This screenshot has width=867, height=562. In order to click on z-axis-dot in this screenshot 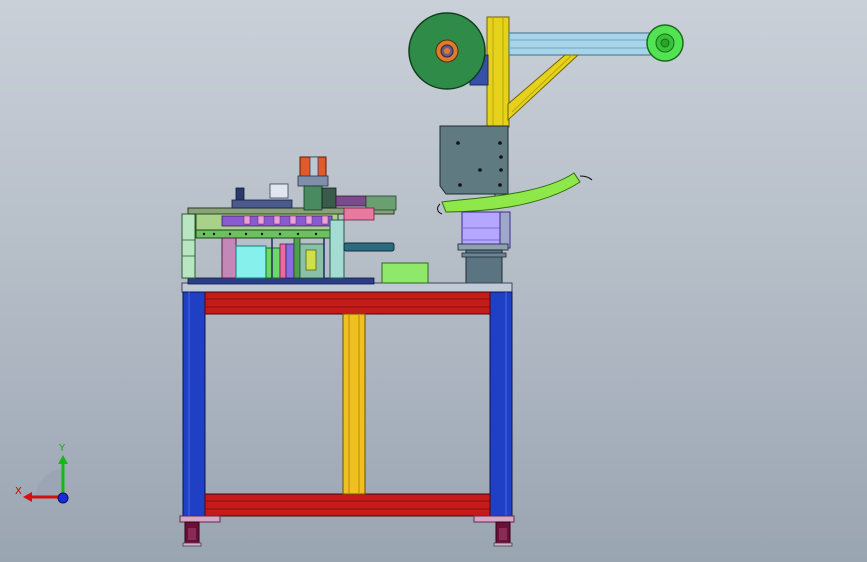, I will do `click(63, 498)`.